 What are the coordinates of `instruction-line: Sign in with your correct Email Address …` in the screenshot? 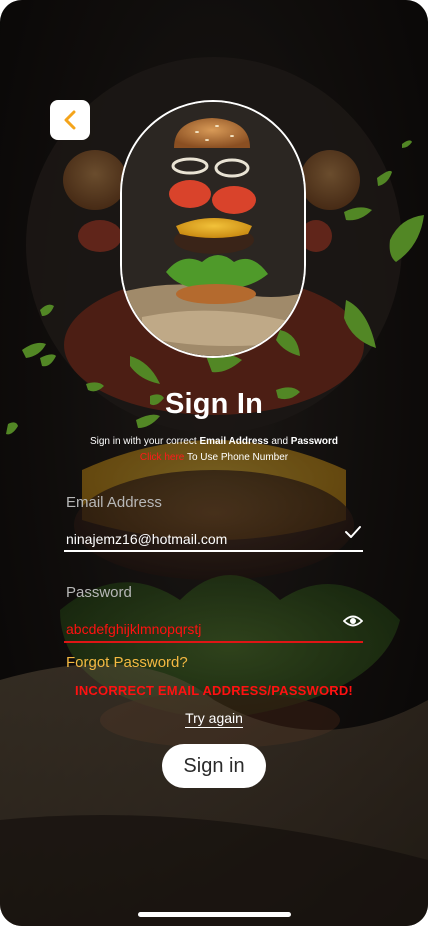 It's located at (214, 442).